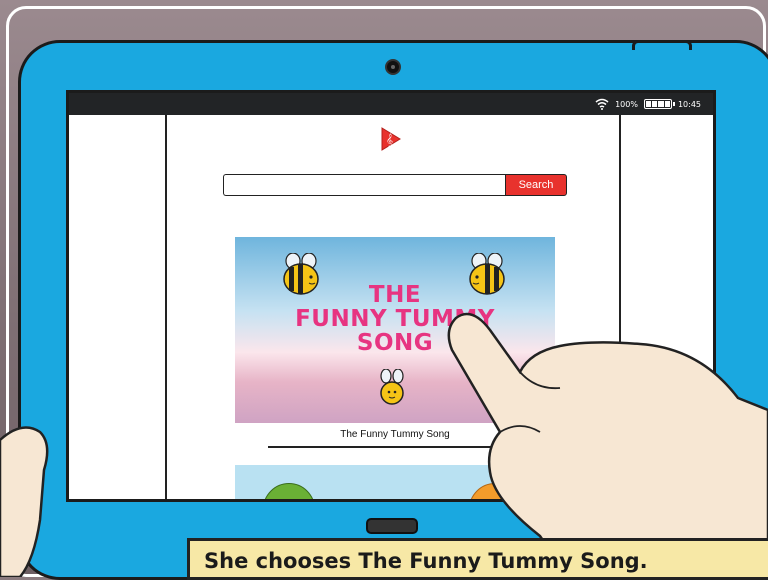  What do you see at coordinates (24, 501) in the screenshot?
I see `left-hand` at bounding box center [24, 501].